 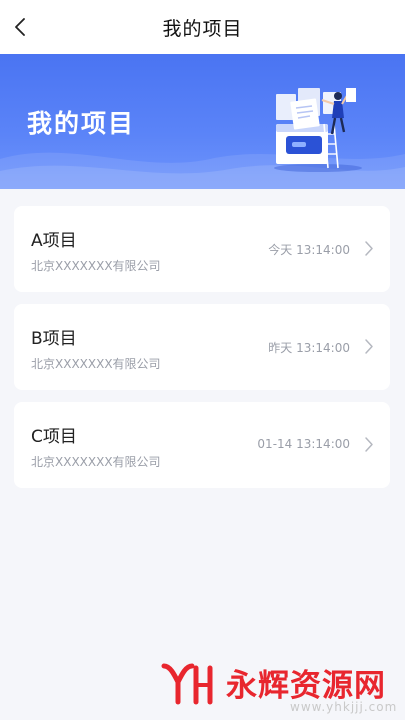 I want to click on project-card: C项目 北京XXXXXXX有限公司 01-14 13:14:00, so click(x=202, y=445).